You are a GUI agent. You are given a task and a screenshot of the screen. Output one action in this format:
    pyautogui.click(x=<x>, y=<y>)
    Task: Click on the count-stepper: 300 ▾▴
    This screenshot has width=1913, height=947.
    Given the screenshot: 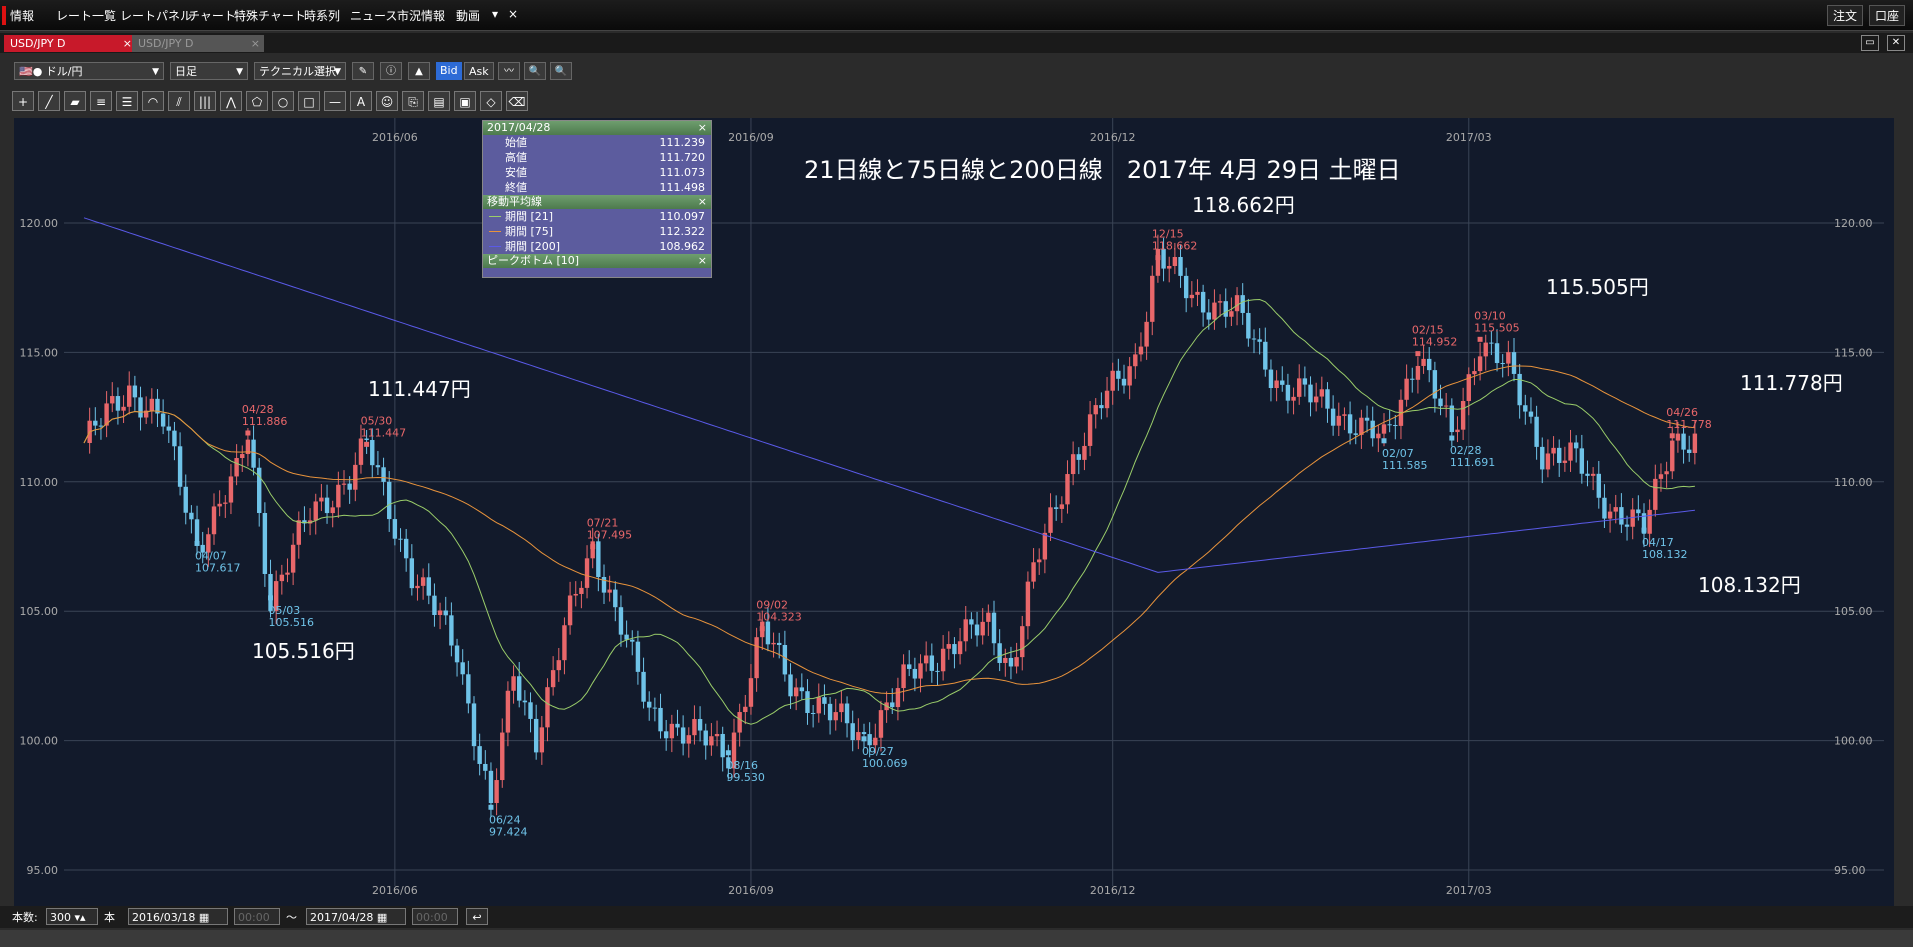 What is the action you would take?
    pyautogui.click(x=72, y=916)
    